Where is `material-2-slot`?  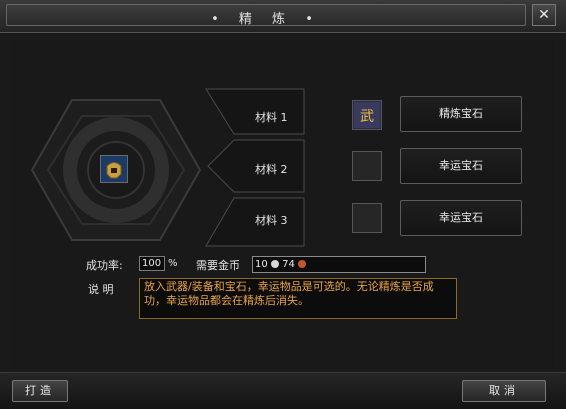
material-2-slot is located at coordinates (367, 166).